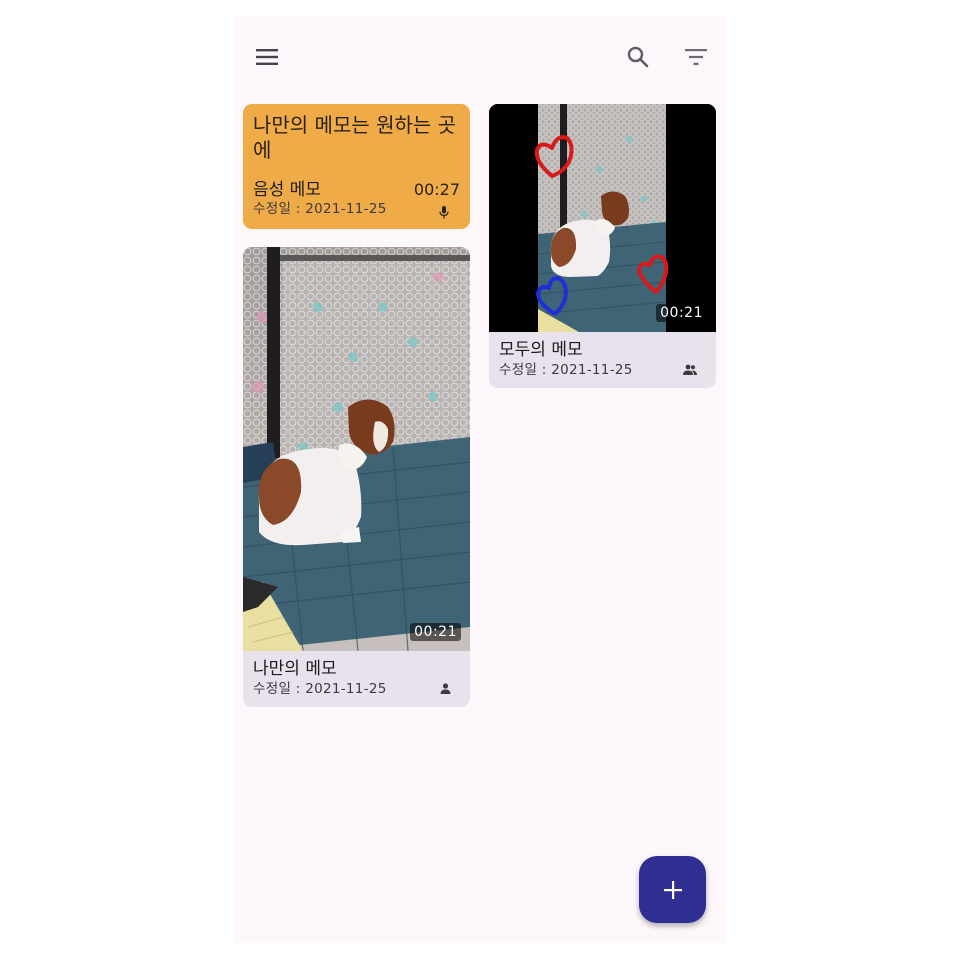 The width and height of the screenshot is (960, 960). I want to click on menu-button, so click(267, 57).